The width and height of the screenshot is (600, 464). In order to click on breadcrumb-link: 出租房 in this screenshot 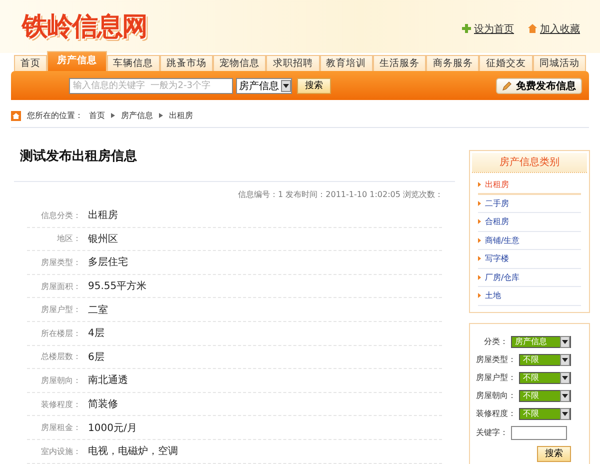, I will do `click(181, 115)`.